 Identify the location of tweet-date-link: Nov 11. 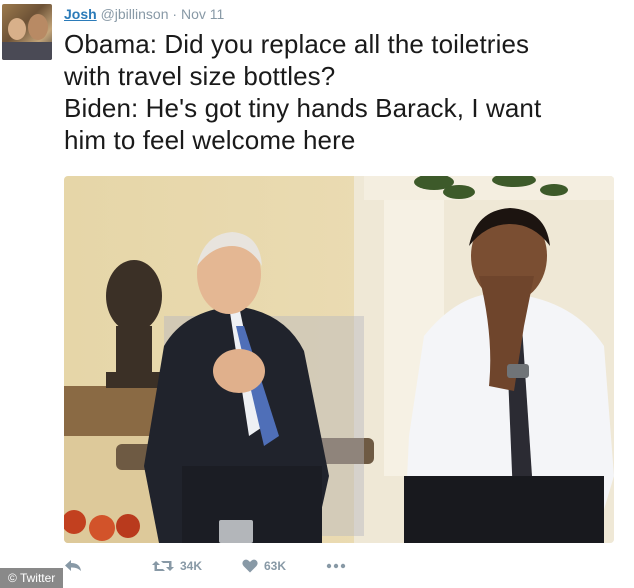
(202, 14).